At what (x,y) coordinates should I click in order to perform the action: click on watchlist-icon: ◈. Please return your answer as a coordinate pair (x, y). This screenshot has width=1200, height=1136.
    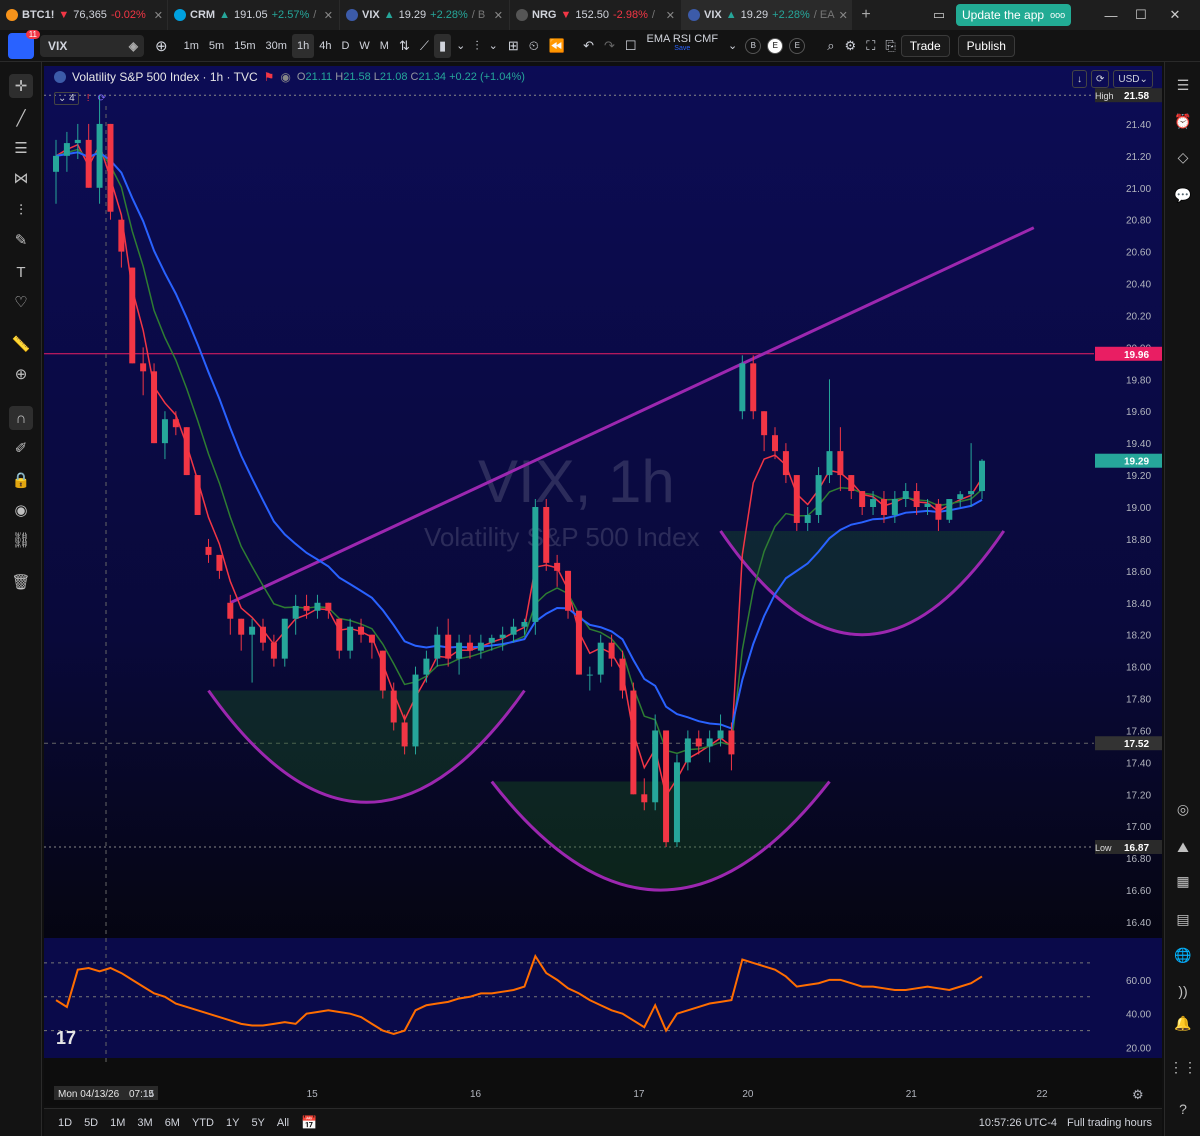
    Looking at the image, I should click on (133, 46).